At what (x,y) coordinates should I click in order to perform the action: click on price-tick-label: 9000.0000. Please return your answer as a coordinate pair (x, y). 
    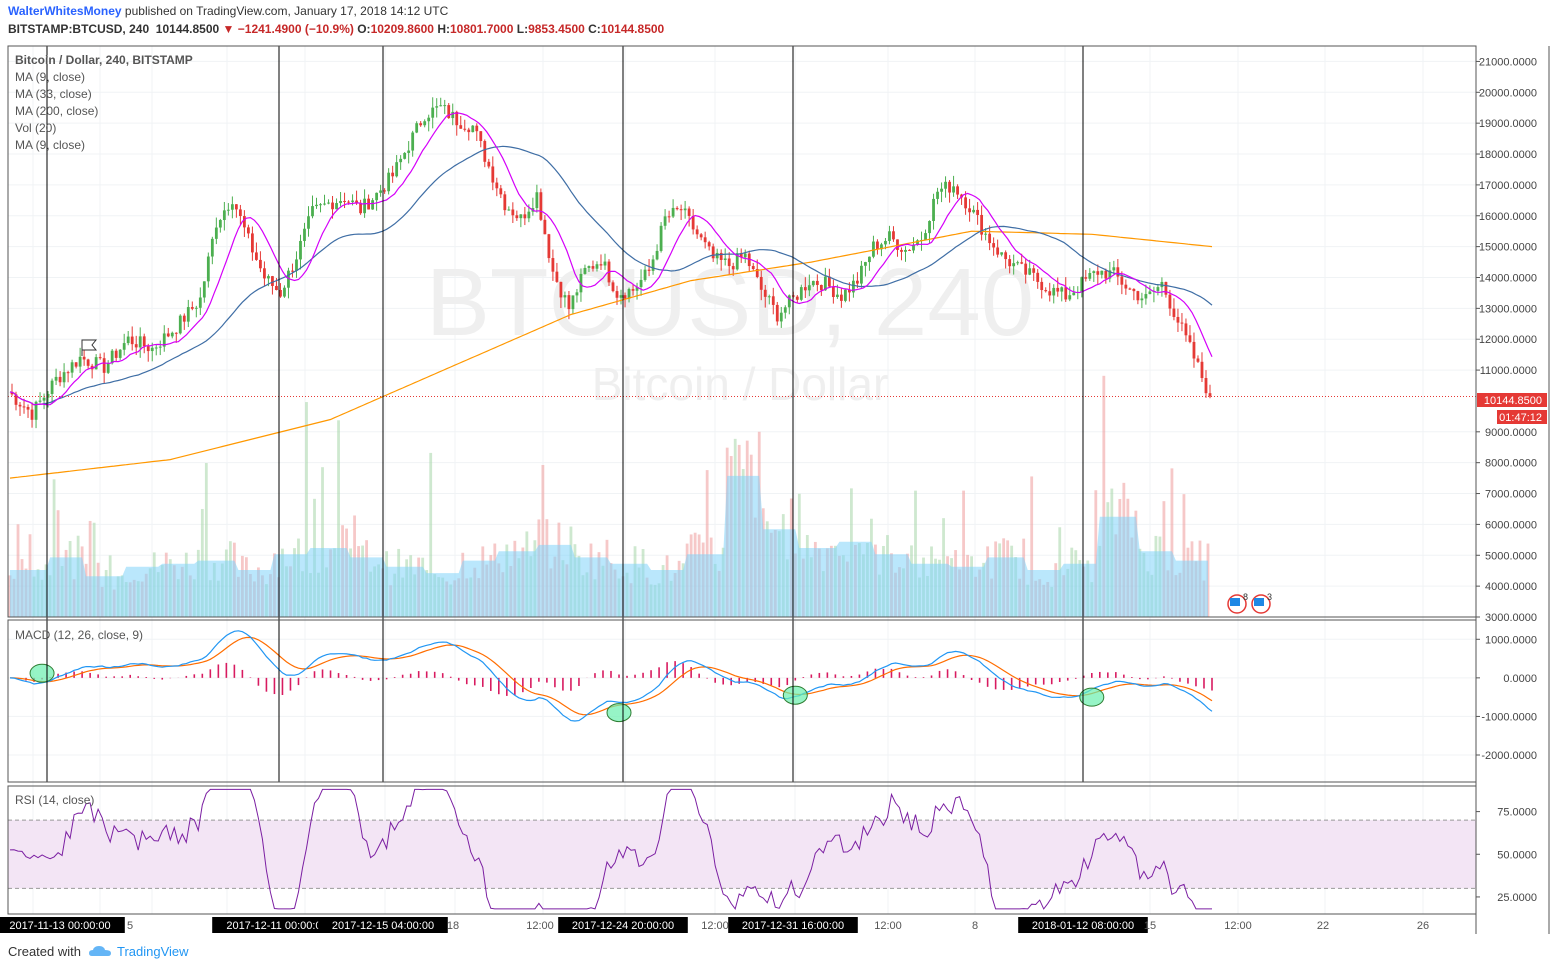
    Looking at the image, I should click on (1511, 433).